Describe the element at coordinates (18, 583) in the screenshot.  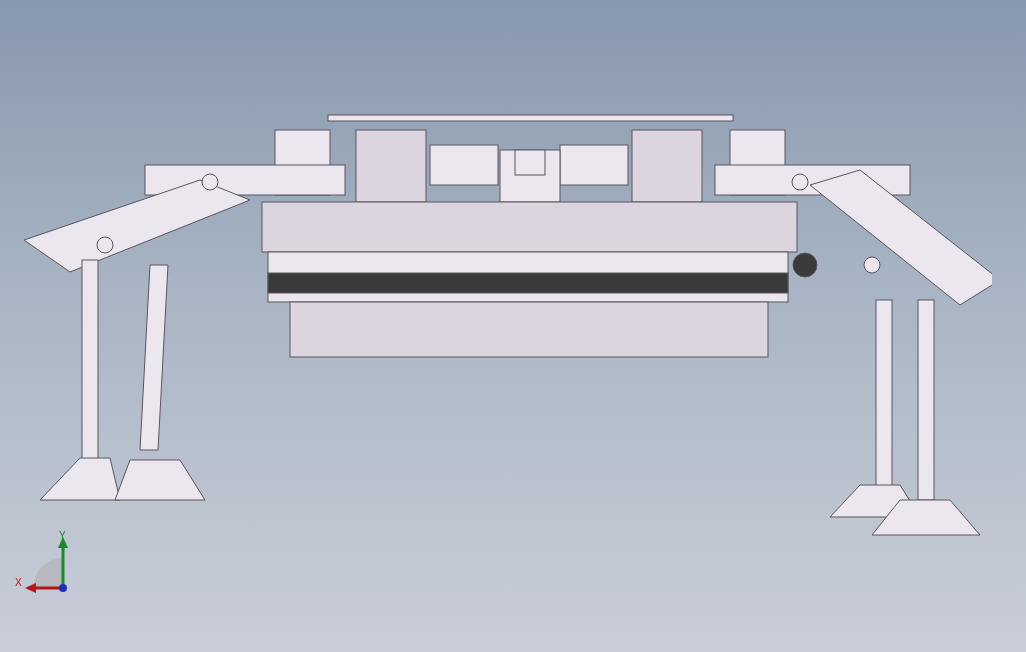
I see `x-axis-label: X` at that location.